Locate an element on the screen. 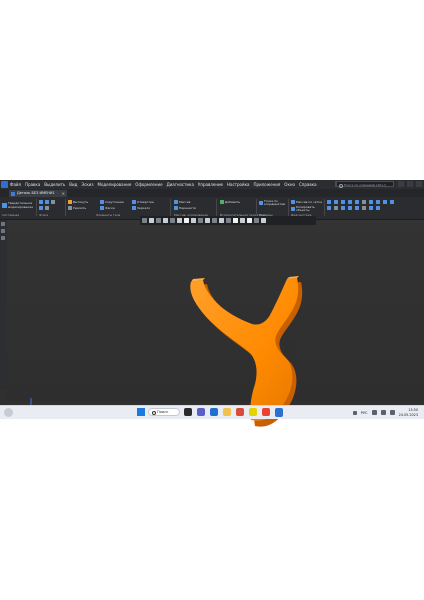 The image size is (424, 600). view-pan-icon is located at coordinates (165, 220).